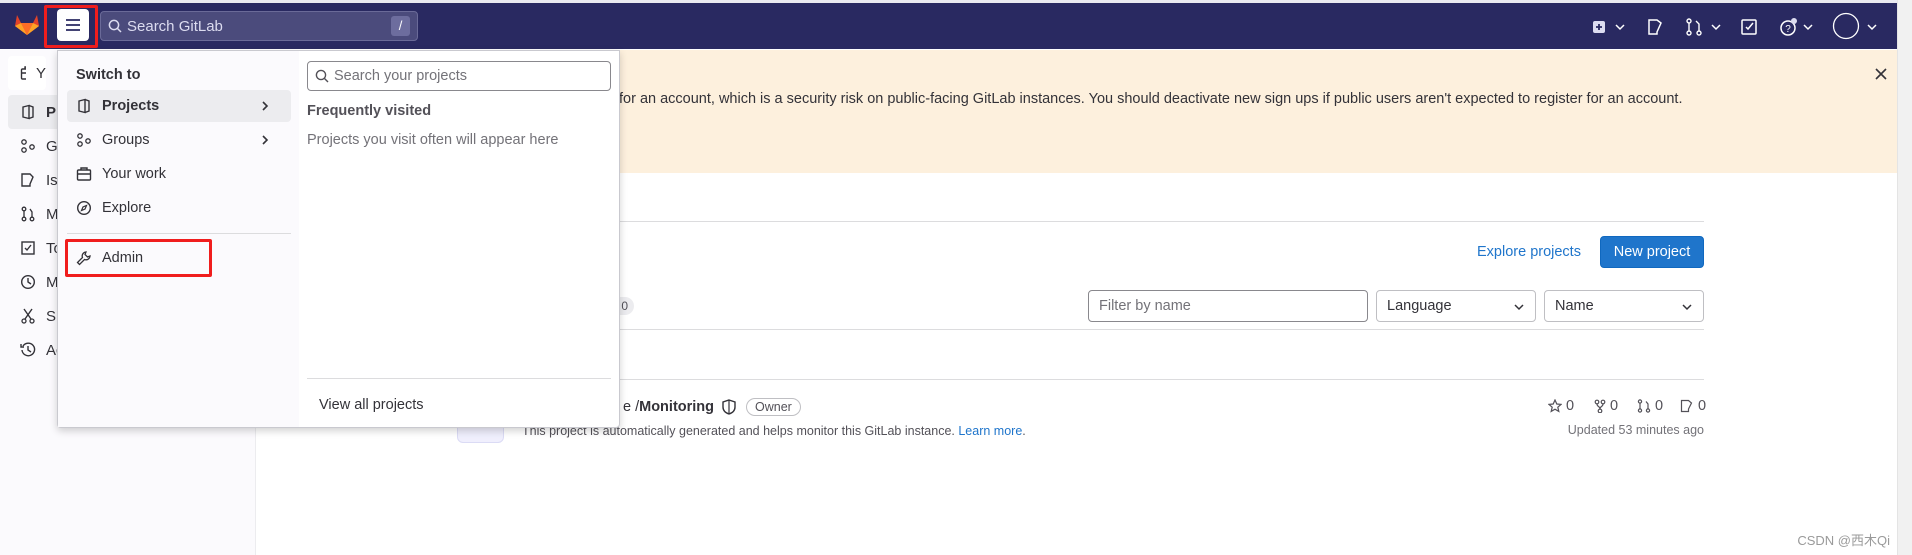 The image size is (1912, 555). Describe the element at coordinates (1843, 540) in the screenshot. I see `watermark: CSDN @西木Qi` at that location.